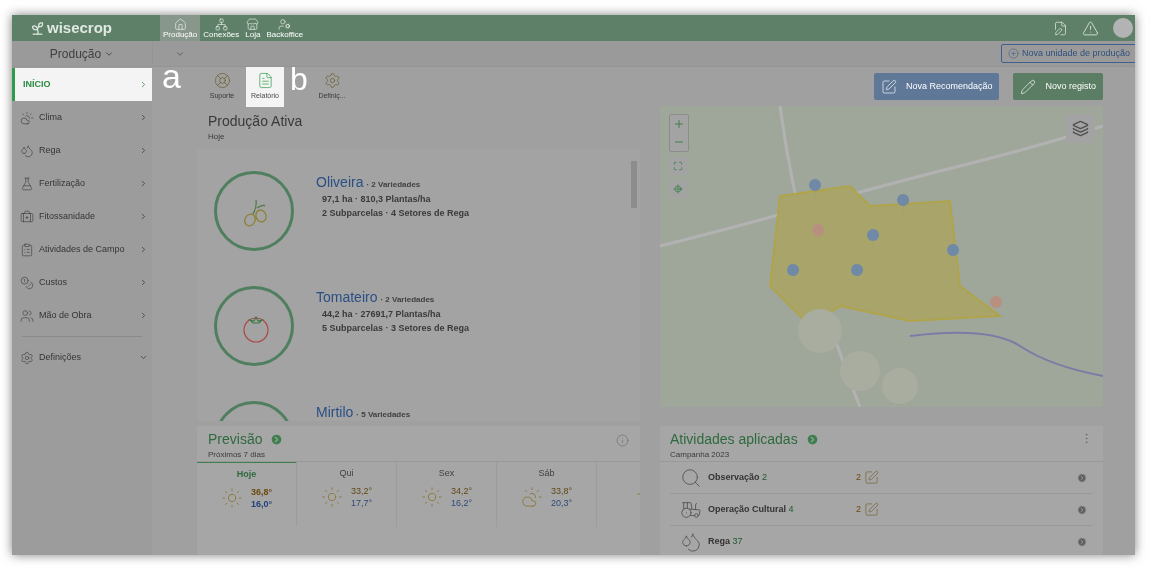  I want to click on section-title: Produção Ativa, so click(256, 122).